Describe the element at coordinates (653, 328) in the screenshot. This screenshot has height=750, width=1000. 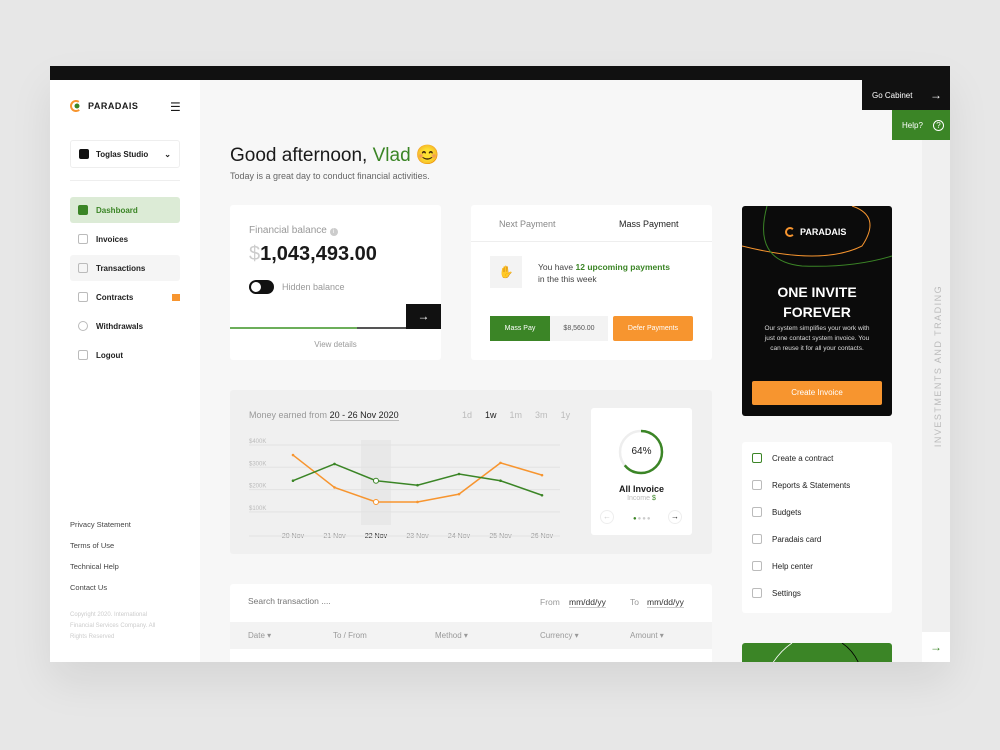
I see `defer-payments-button: Defer Payments` at that location.